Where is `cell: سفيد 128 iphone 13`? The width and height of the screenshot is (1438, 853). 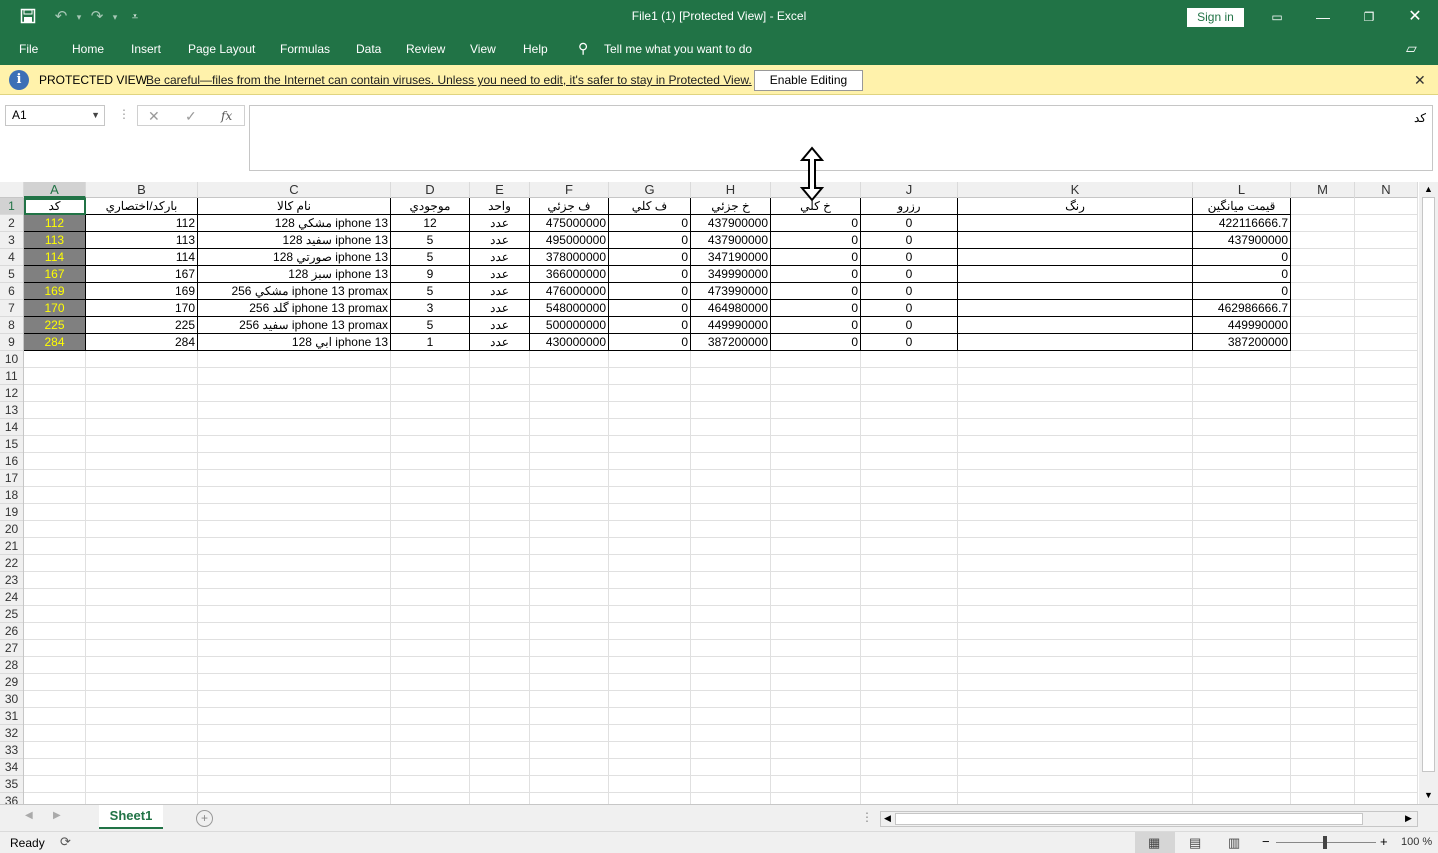 cell: سفيد 128 iphone 13 is located at coordinates (294, 240).